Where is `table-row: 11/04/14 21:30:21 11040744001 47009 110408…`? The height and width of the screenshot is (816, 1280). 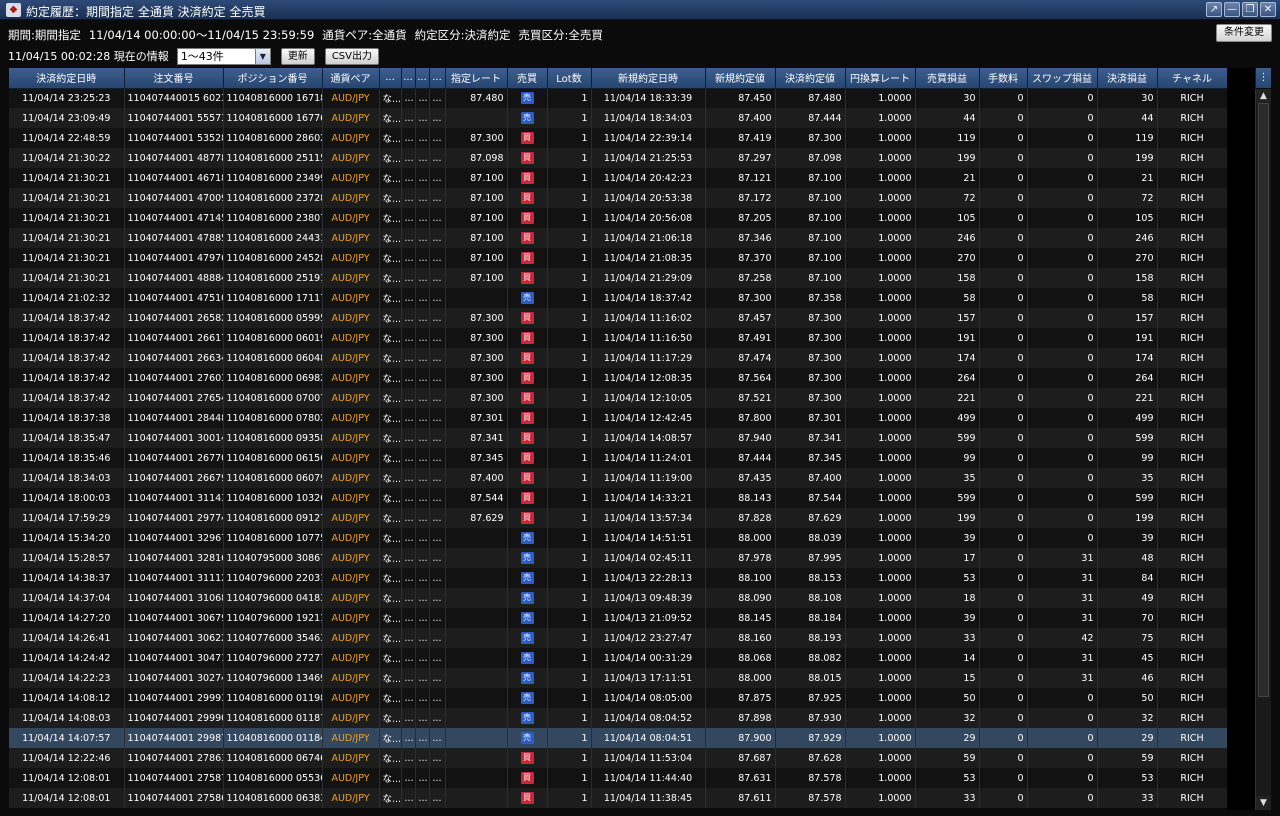 table-row: 11/04/14 21:30:21 11040744001 47009 110408… is located at coordinates (618, 198).